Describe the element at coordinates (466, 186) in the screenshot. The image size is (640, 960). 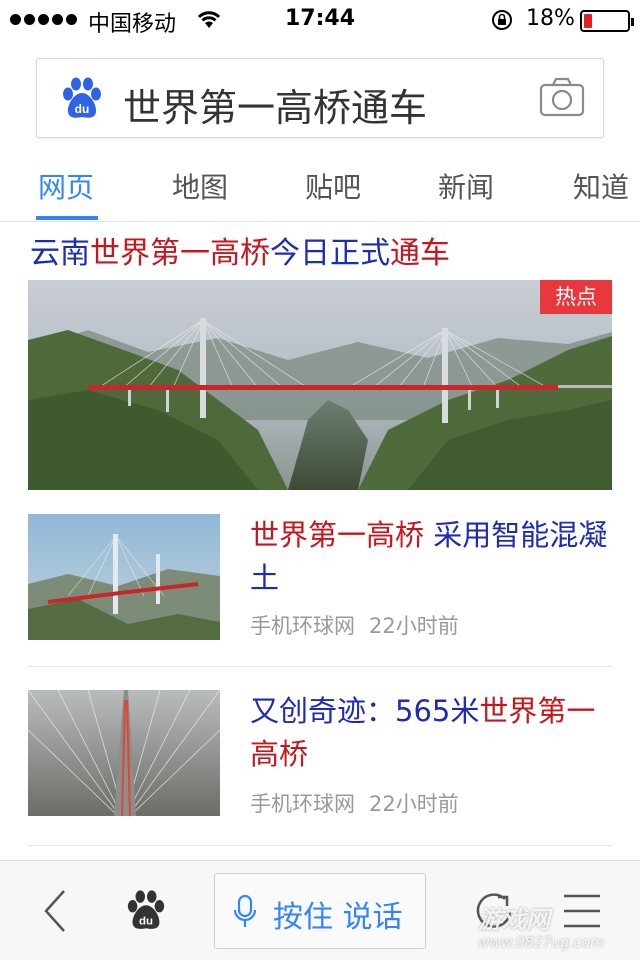
I see `tab-news: 新闻` at that location.